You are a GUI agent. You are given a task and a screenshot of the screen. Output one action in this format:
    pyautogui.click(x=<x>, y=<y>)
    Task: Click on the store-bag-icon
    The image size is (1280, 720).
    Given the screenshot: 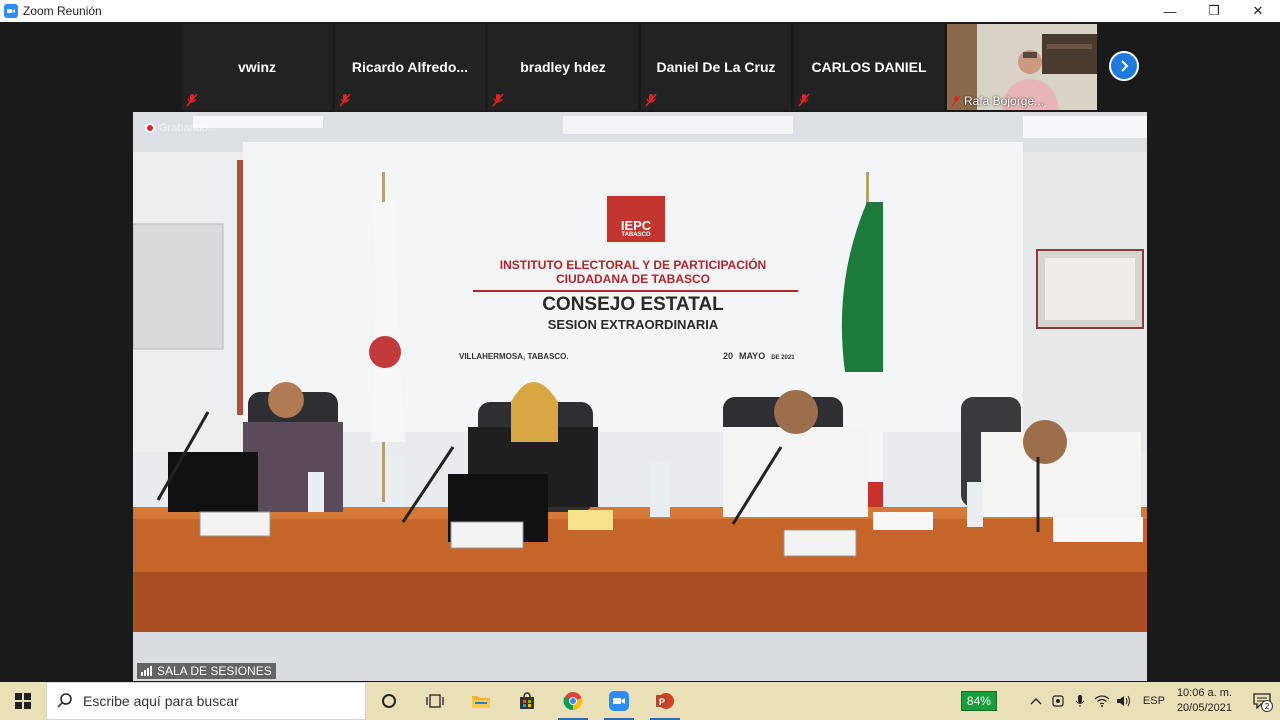 What is the action you would take?
    pyautogui.click(x=527, y=700)
    